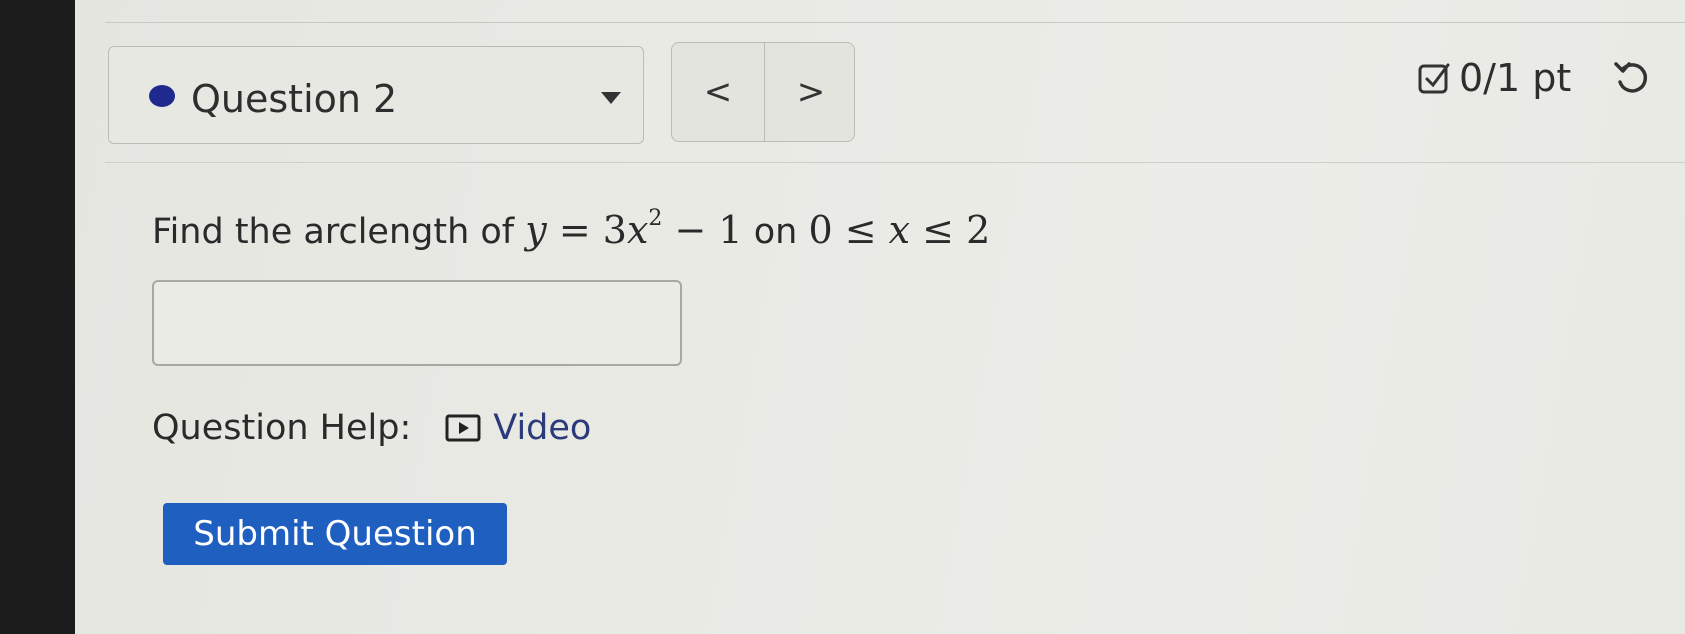 This screenshot has width=1685, height=634. Describe the element at coordinates (775, 232) in the screenshot. I see `prompt-on: on` at that location.